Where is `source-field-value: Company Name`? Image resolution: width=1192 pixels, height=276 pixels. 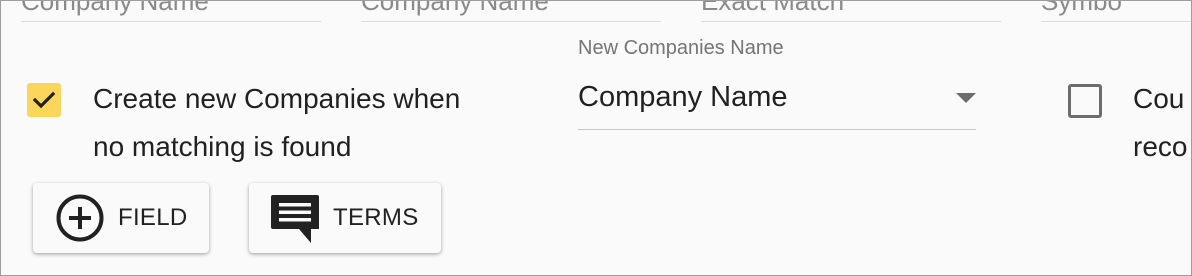 source-field-value: Company Name is located at coordinates (115, 8).